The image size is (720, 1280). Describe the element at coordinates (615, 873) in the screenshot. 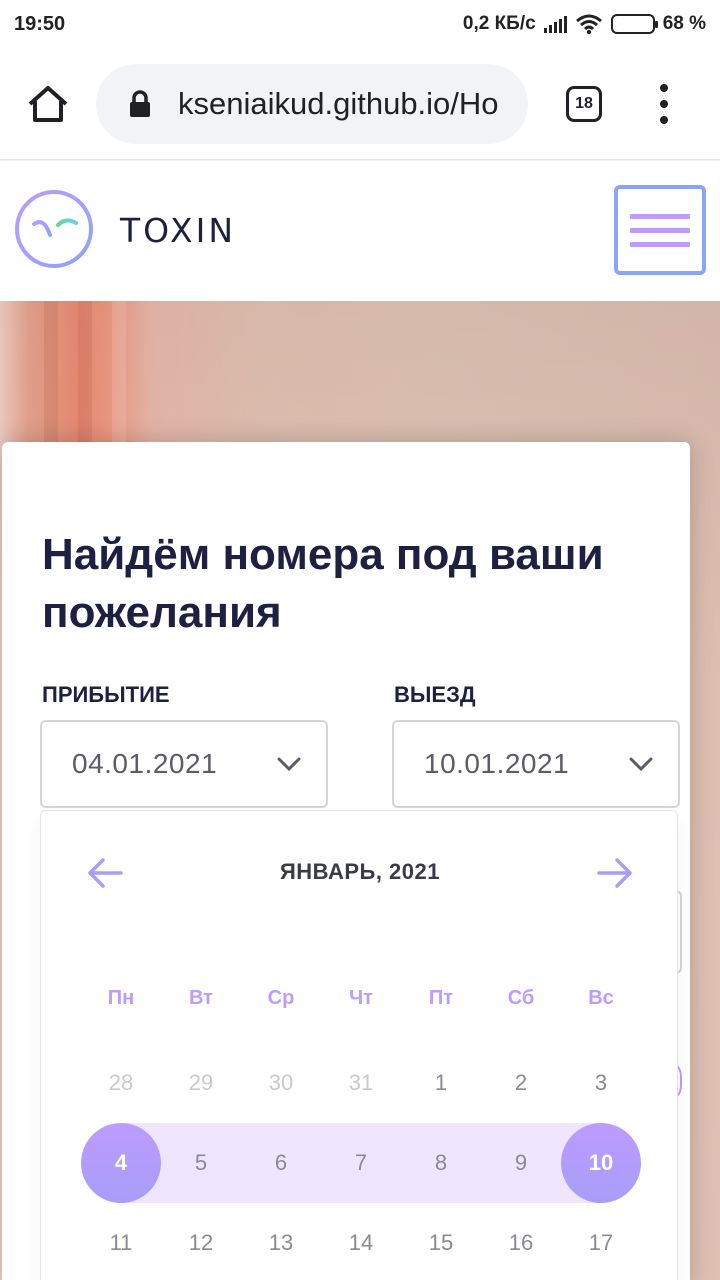

I see `arrow-forward-icon` at that location.